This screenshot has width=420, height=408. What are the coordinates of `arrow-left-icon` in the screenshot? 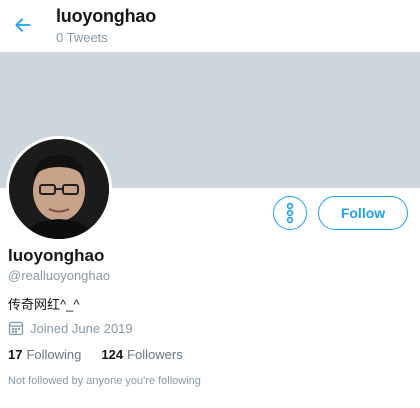 It's located at (23, 25).